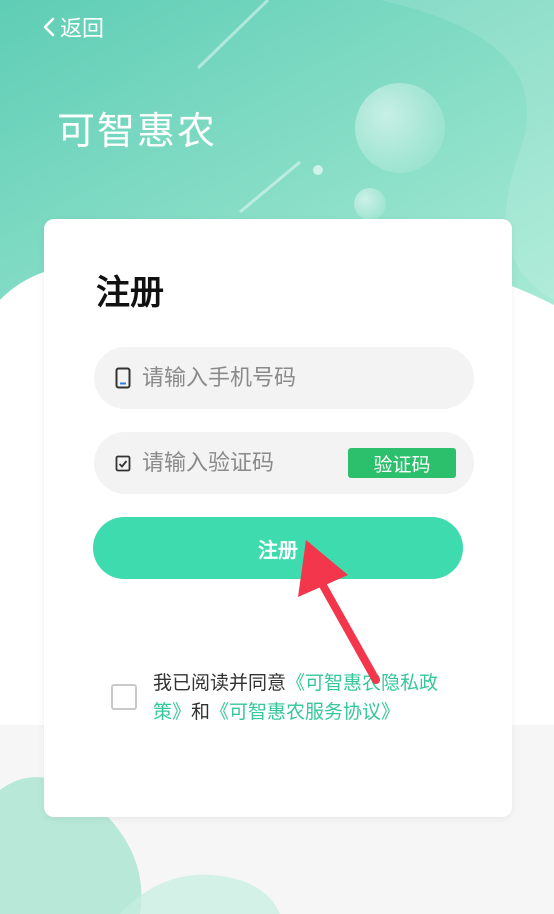 This screenshot has height=914, width=554. I want to click on get-code-button: 验证码, so click(402, 463).